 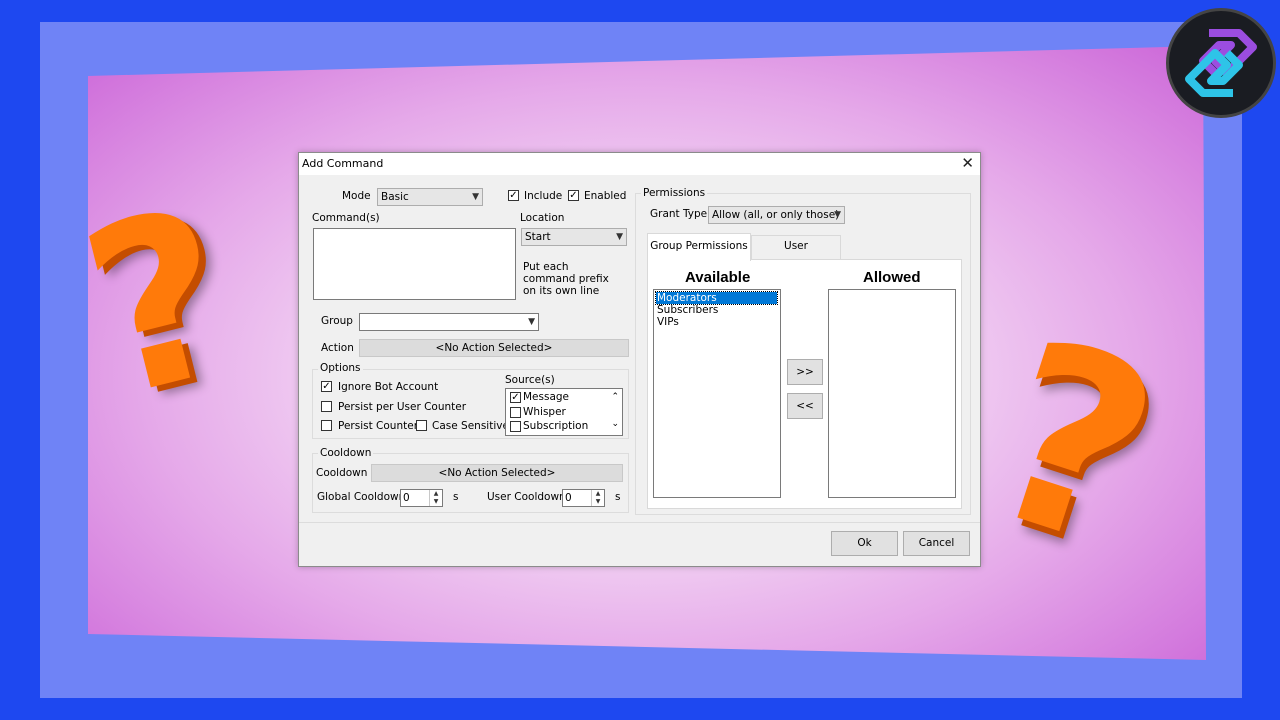 What do you see at coordinates (361, 497) in the screenshot?
I see `global-cooldown-label: Global Cooldown` at bounding box center [361, 497].